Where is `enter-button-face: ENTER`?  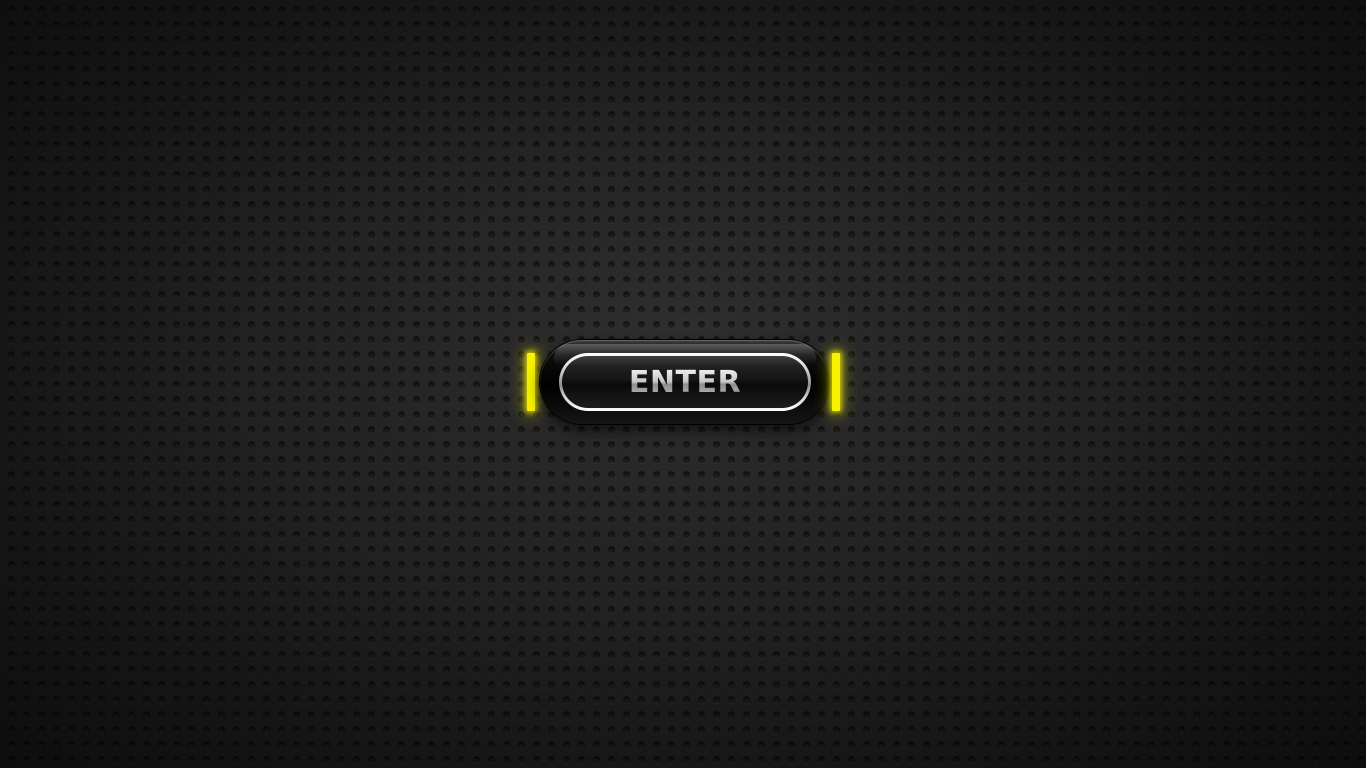
enter-button-face: ENTER is located at coordinates (685, 382).